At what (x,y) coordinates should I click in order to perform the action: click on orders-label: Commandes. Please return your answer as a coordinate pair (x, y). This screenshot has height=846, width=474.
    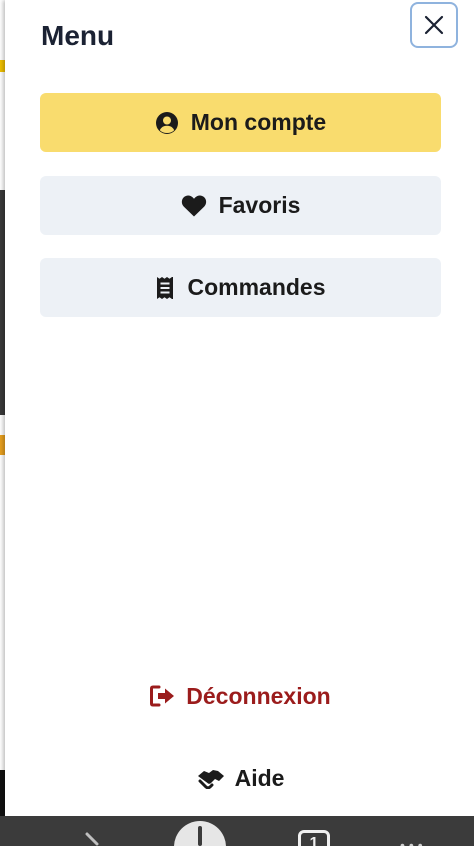
    Looking at the image, I should click on (256, 287).